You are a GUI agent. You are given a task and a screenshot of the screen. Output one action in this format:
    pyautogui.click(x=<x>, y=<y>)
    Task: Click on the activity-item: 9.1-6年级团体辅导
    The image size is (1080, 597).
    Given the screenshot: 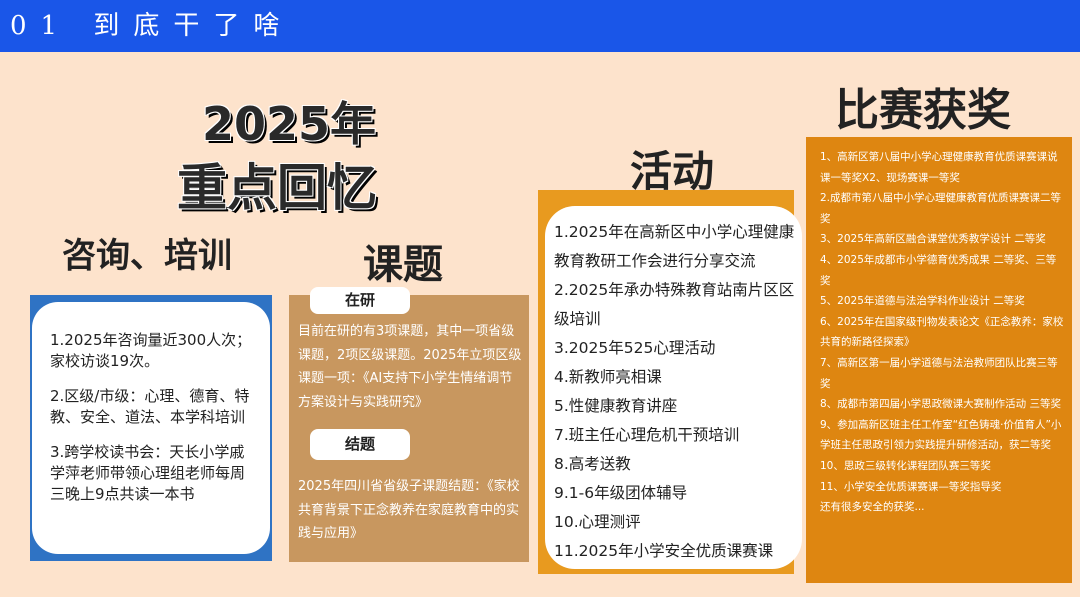 What is the action you would take?
    pyautogui.click(x=621, y=493)
    